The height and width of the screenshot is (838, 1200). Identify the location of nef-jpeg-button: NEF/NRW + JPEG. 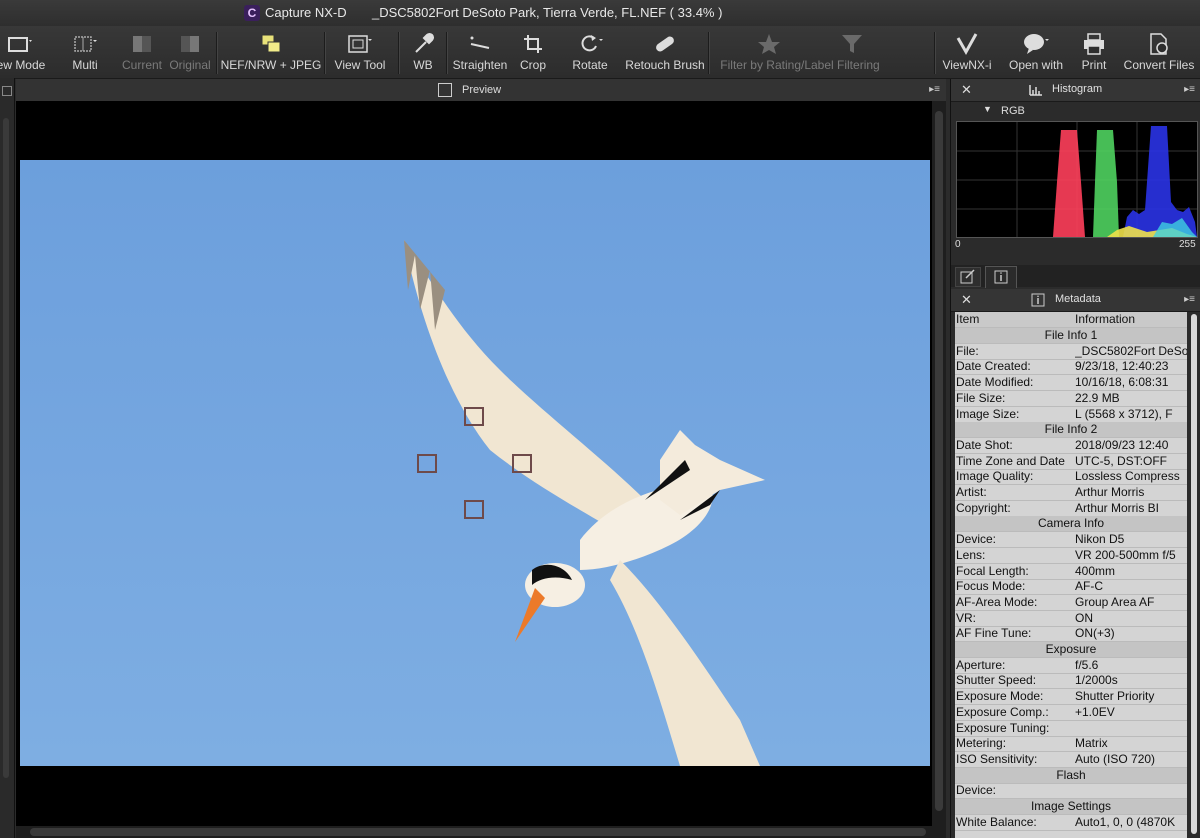
(271, 52).